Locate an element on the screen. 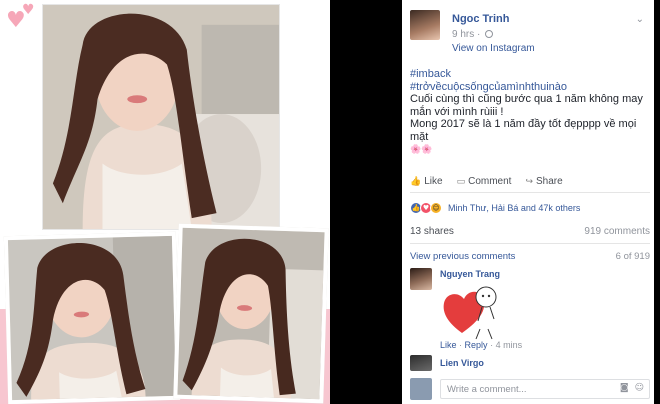 The width and height of the screenshot is (660, 404). post-actions: 👍 Like ▭ Comment ↪ Share is located at coordinates (530, 182).